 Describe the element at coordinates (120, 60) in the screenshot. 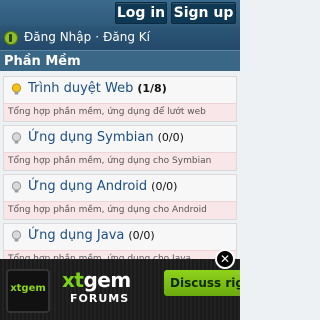

I see `section-title: Phần Mềm` at that location.